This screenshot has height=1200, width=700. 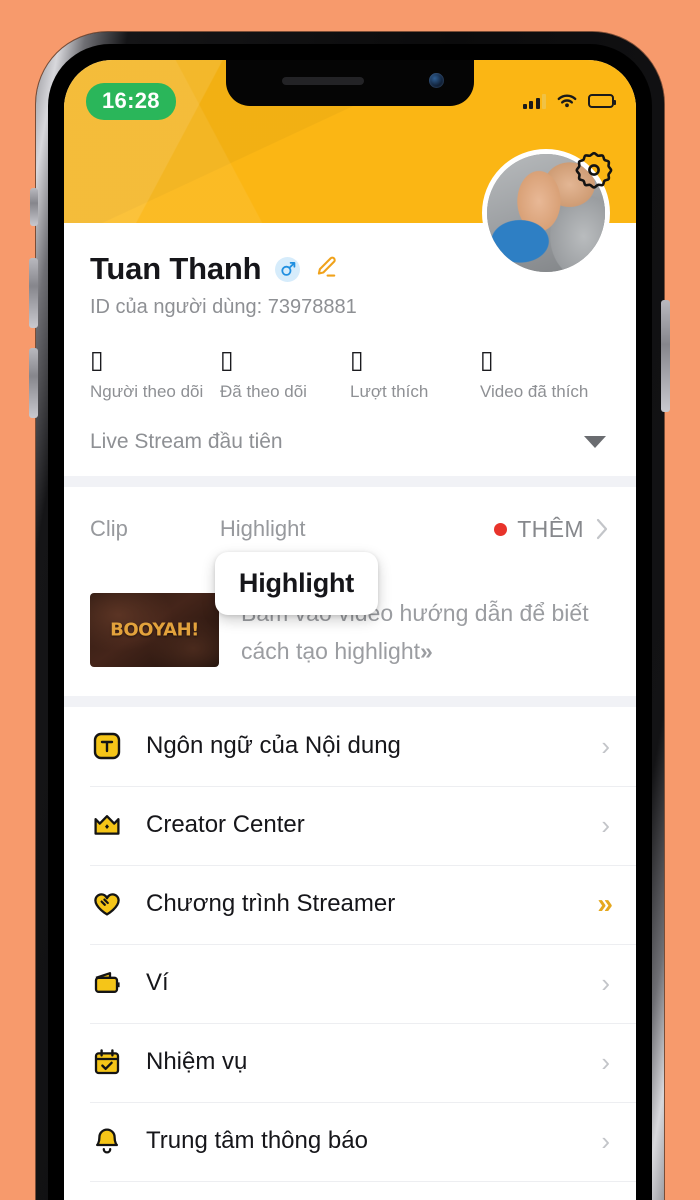 What do you see at coordinates (436, 80) in the screenshot?
I see `front-camera-icon` at bounding box center [436, 80].